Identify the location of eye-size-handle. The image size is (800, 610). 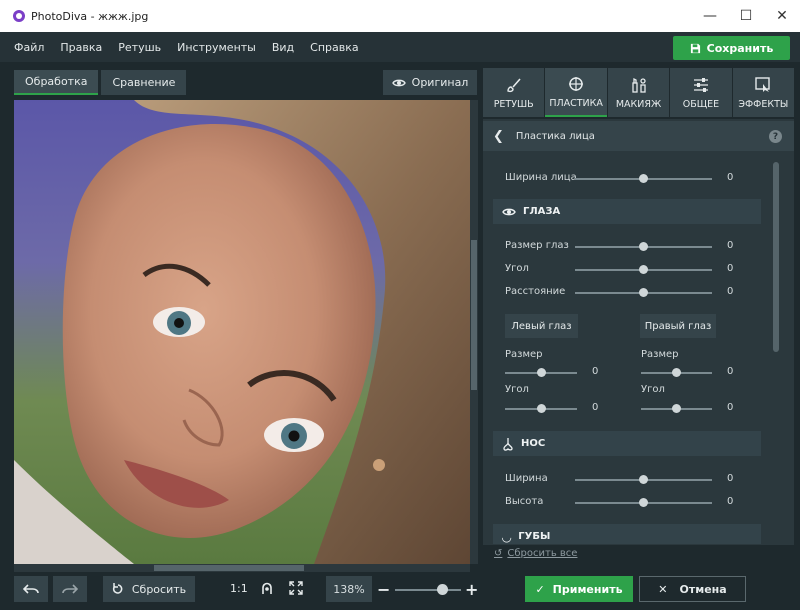
(643, 246).